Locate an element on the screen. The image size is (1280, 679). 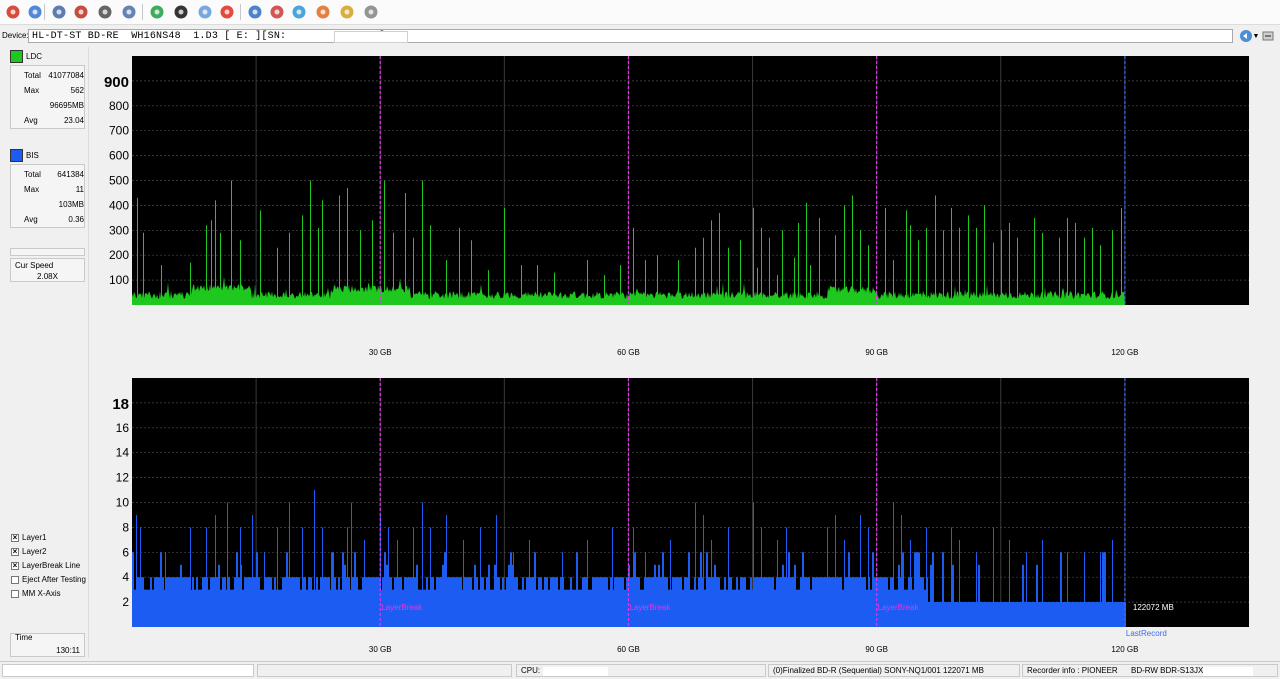
x-tick-label: 120 GB is located at coordinates (1124, 649).